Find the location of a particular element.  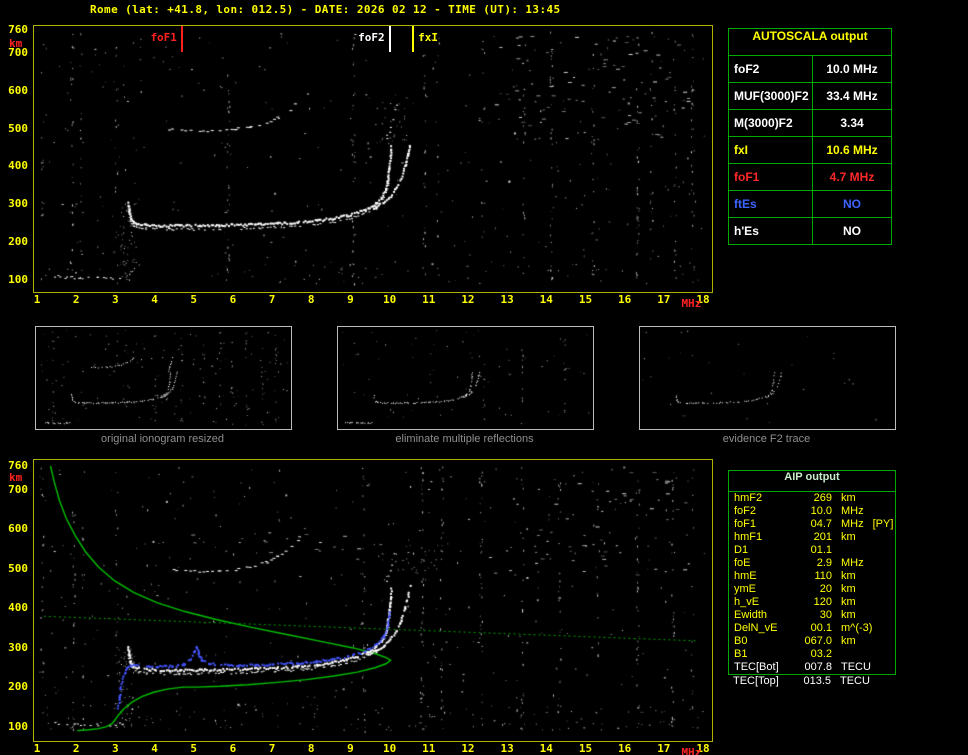

row-label: h'Es is located at coordinates (771, 231).